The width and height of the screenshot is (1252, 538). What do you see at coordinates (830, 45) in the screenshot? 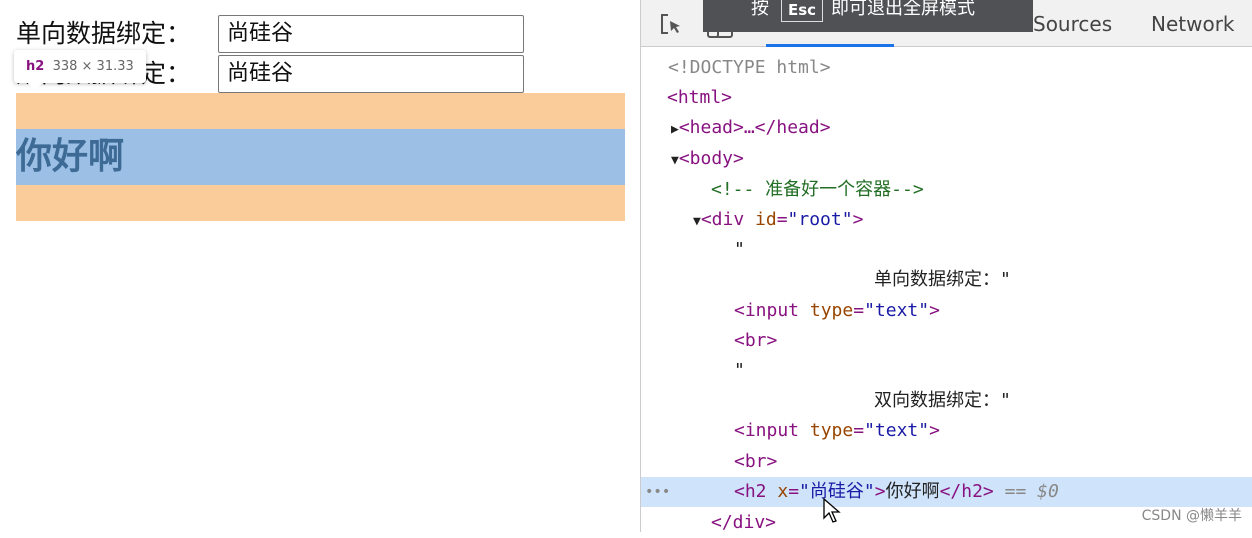
I see `active-tab-indicator` at bounding box center [830, 45].